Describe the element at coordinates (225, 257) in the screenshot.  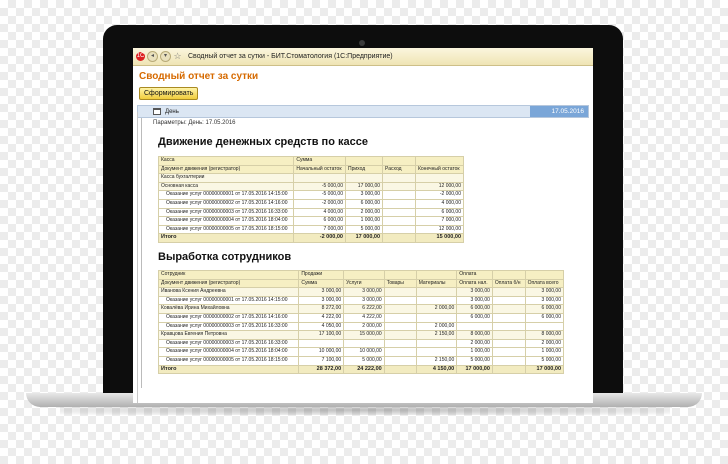
I see `section-staff-title: Выработка сотрудников` at that location.